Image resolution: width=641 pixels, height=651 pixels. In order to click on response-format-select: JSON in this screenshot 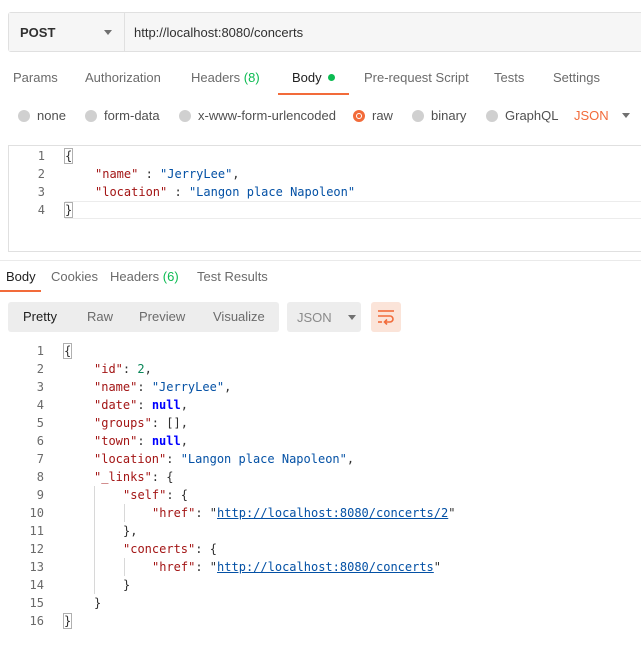, I will do `click(324, 317)`.